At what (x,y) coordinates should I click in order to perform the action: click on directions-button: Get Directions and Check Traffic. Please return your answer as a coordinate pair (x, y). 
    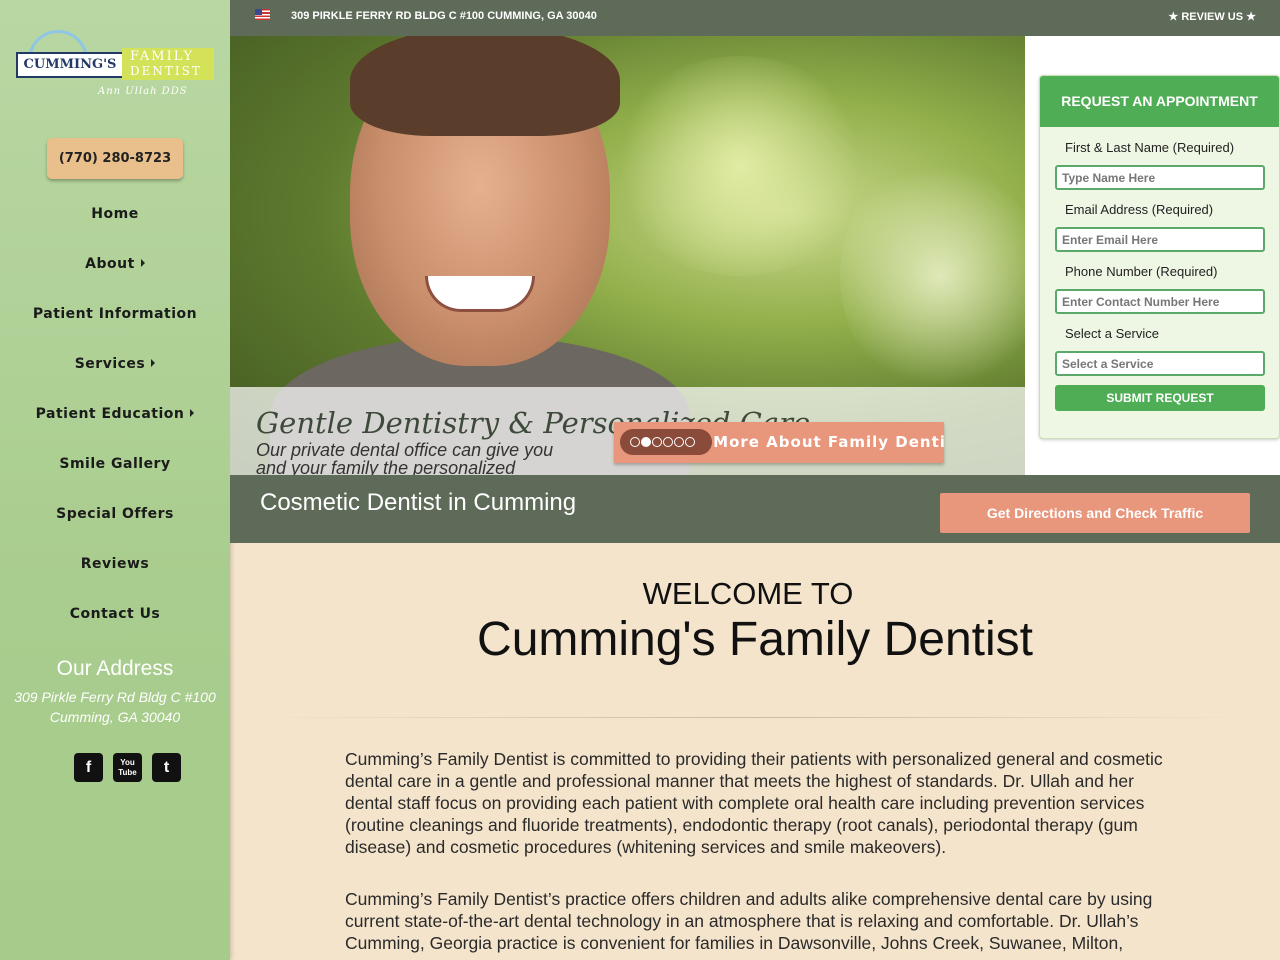
    Looking at the image, I should click on (1095, 513).